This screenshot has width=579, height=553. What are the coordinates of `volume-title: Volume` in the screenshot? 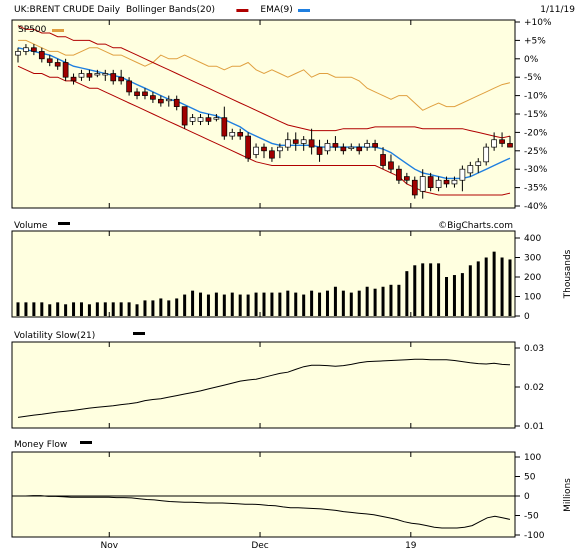 It's located at (31, 226).